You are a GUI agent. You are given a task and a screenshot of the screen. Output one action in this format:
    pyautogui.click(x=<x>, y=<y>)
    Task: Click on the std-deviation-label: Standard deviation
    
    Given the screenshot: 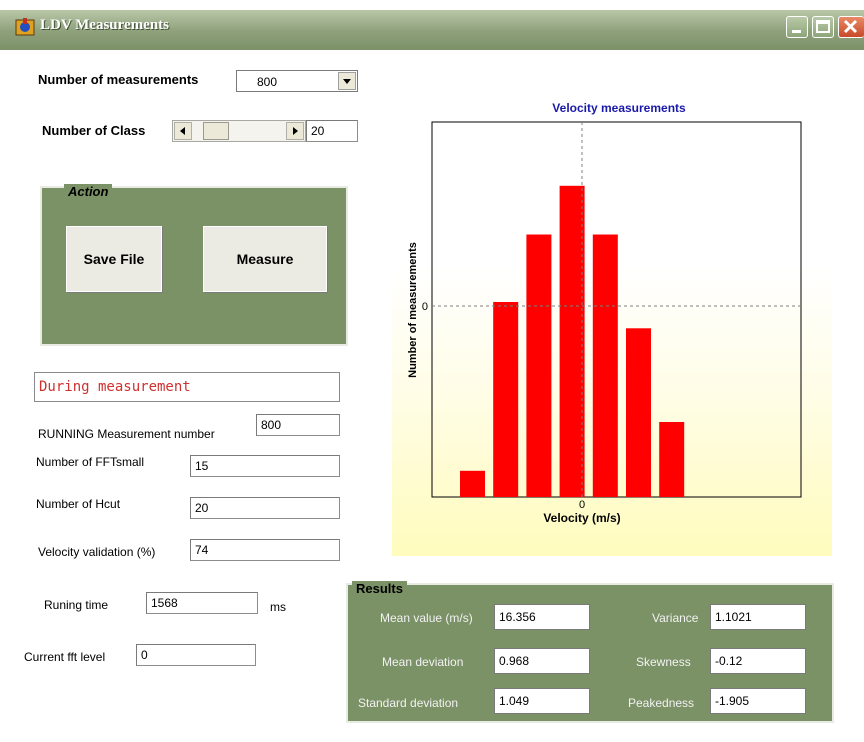 What is the action you would take?
    pyautogui.click(x=408, y=703)
    